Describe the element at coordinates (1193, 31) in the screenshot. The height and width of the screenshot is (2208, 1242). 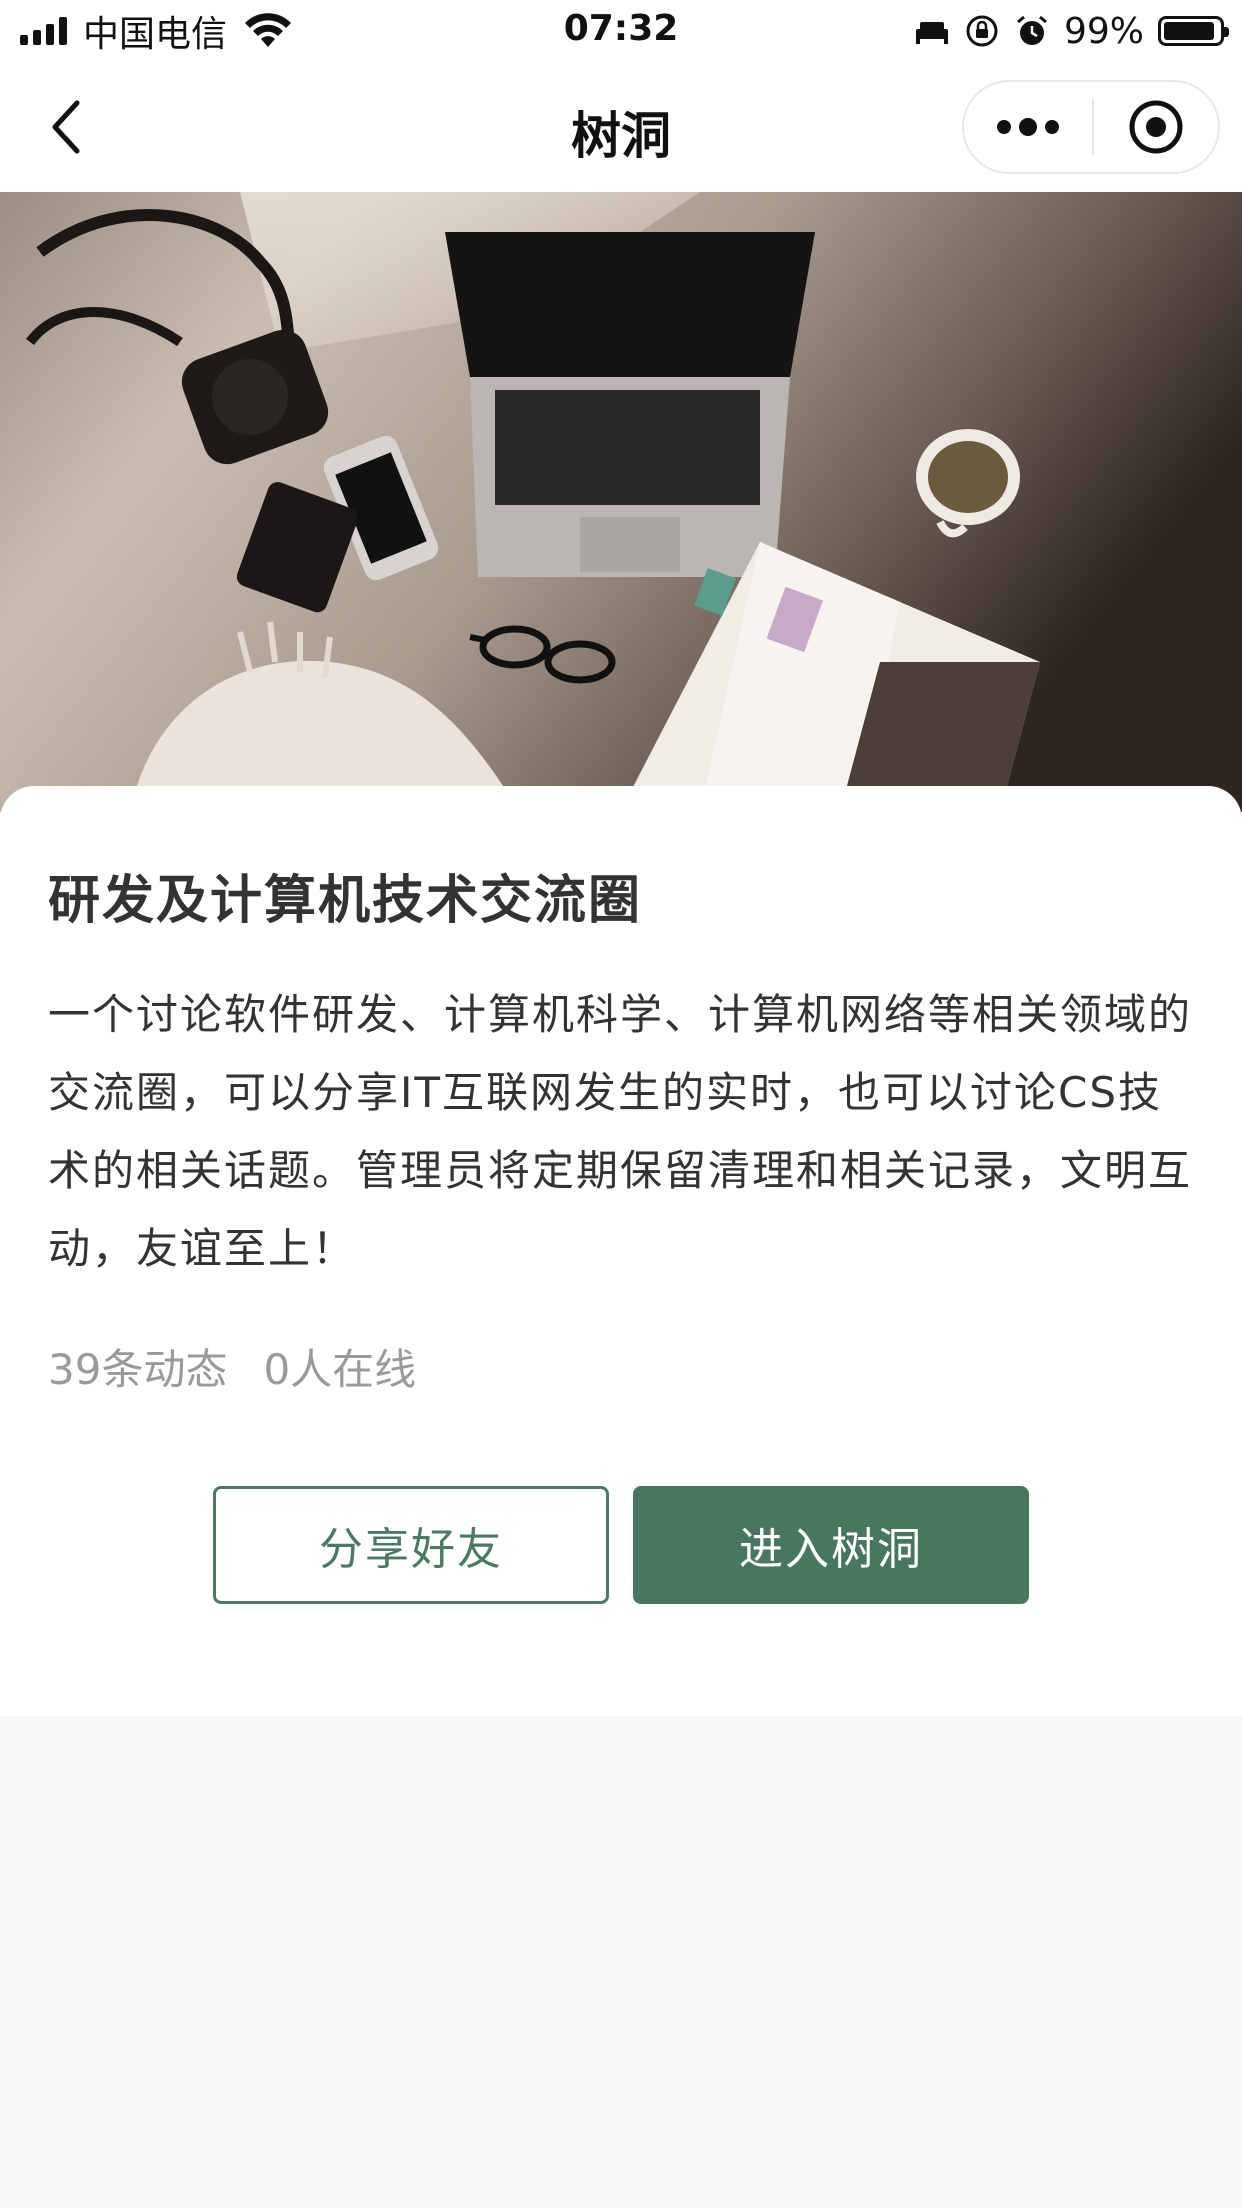
I see `battery-icon` at that location.